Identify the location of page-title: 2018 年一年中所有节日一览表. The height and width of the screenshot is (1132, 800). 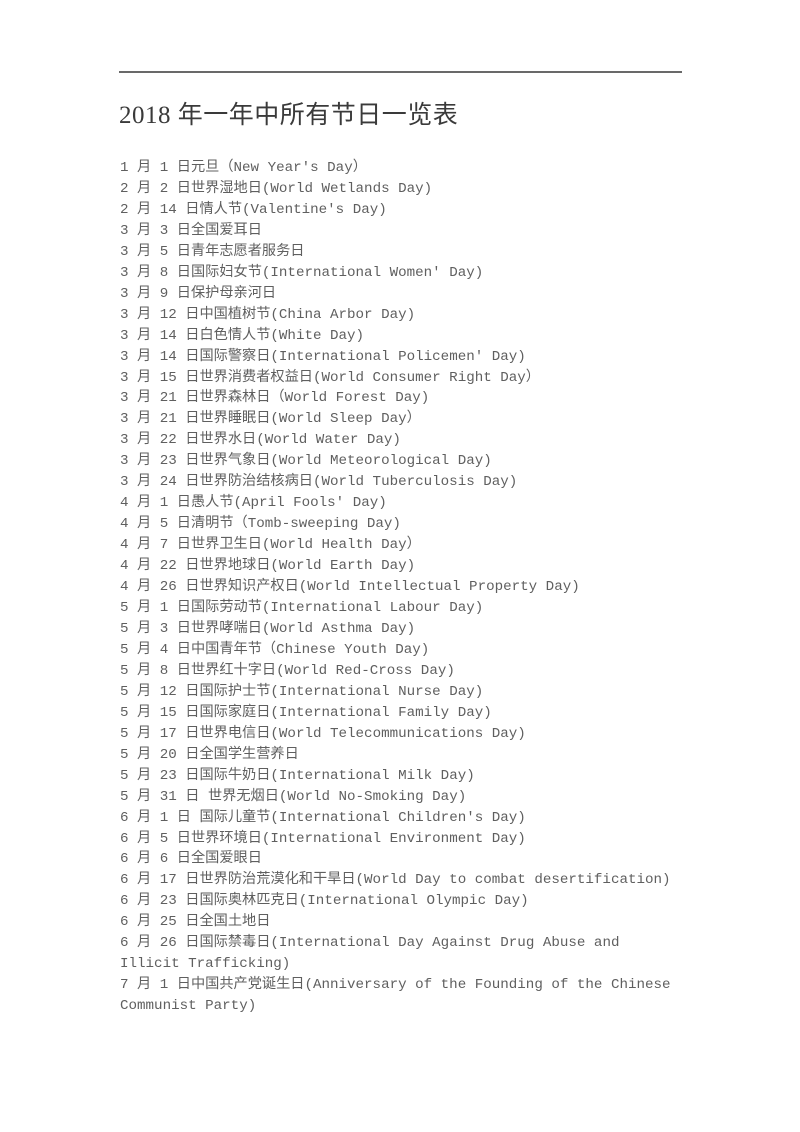
(289, 115).